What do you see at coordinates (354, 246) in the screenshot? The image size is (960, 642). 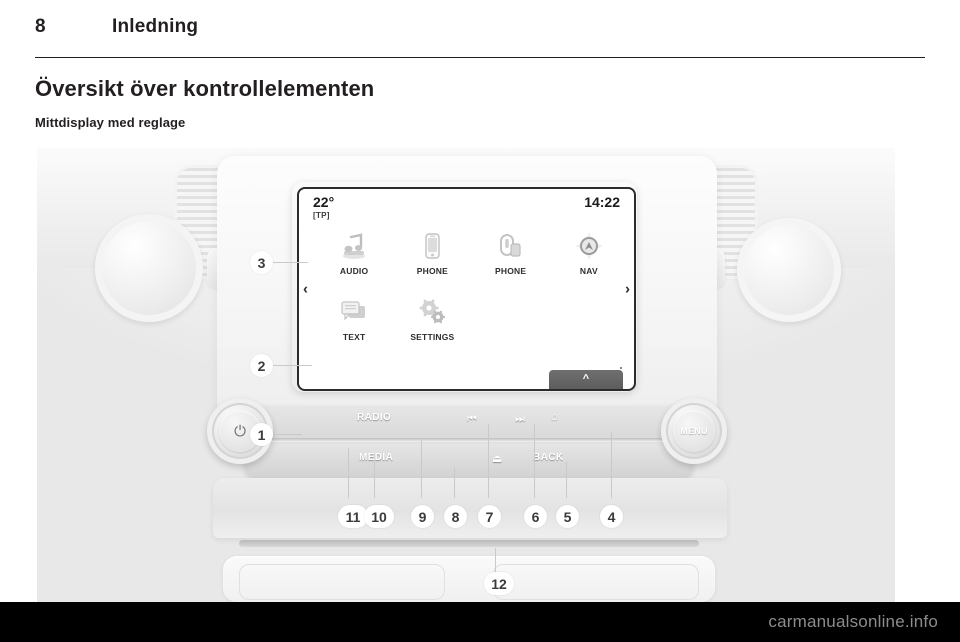 I see `music-note-icon` at bounding box center [354, 246].